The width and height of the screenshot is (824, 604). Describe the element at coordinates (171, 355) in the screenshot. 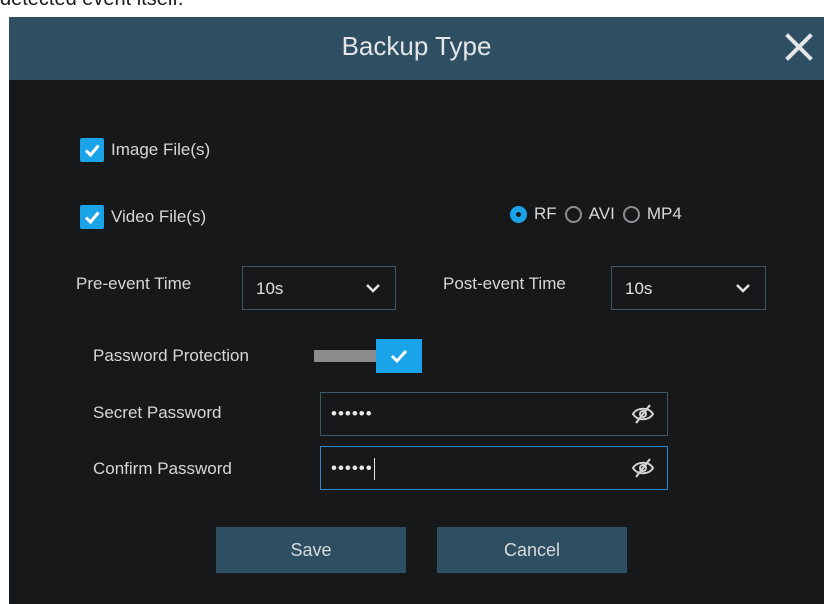

I see `password-protection-label: Password Protection` at that location.